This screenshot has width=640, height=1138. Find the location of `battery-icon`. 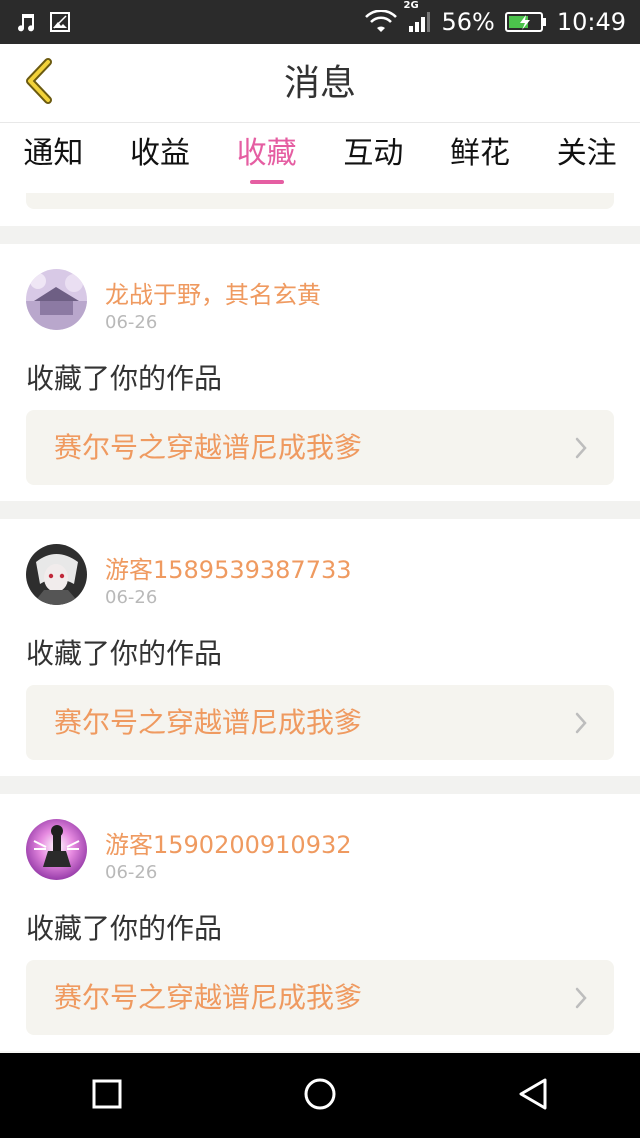

battery-icon is located at coordinates (525, 22).